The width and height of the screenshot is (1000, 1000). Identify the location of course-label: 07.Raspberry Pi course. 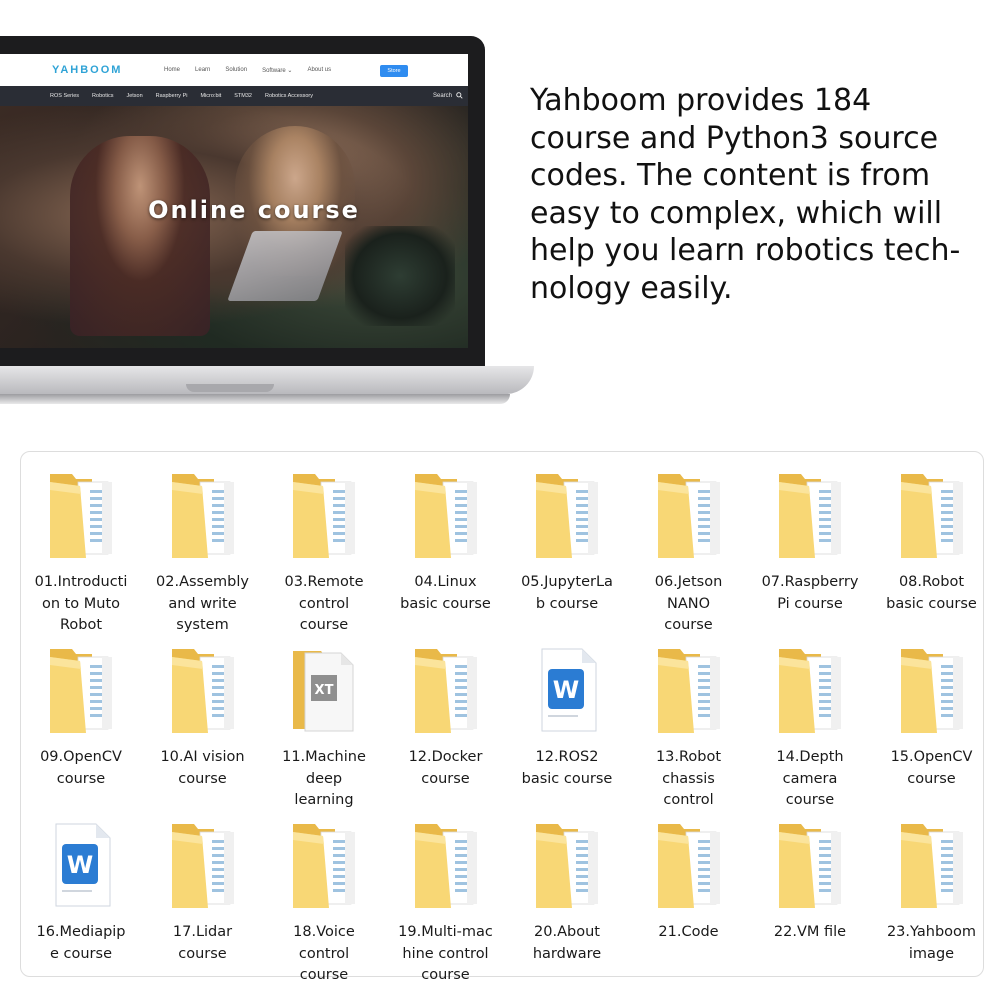
(810, 593).